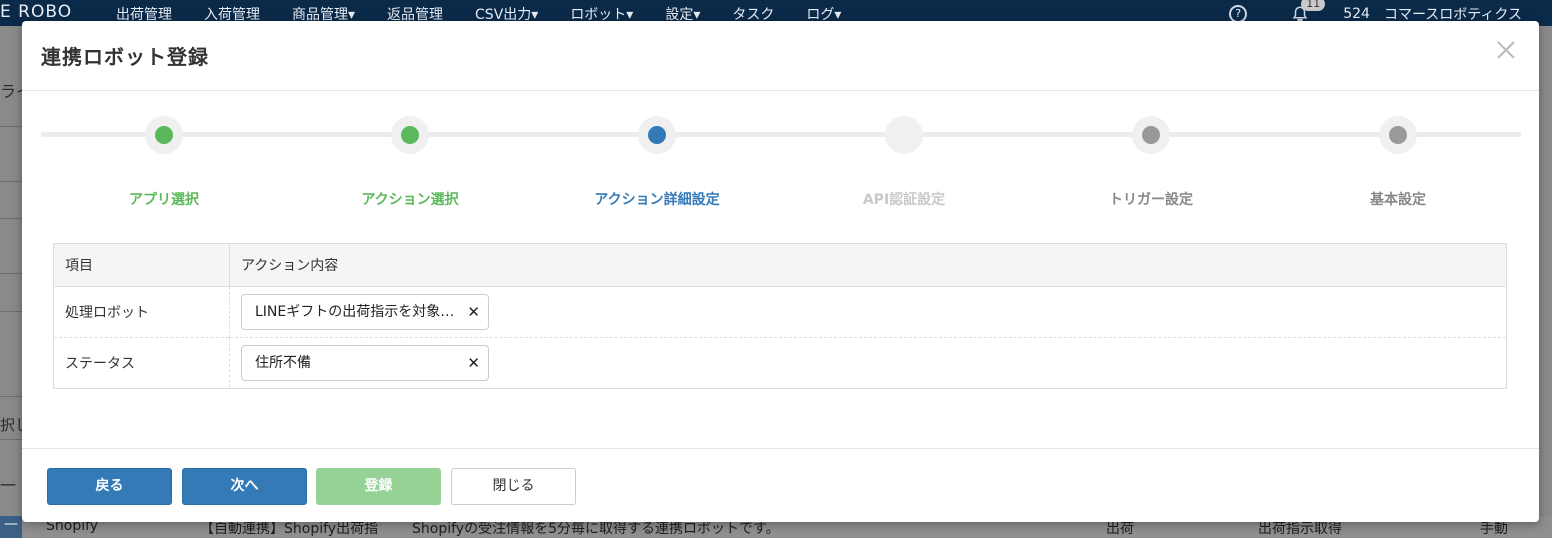  I want to click on close-button: 閉じる, so click(513, 486).